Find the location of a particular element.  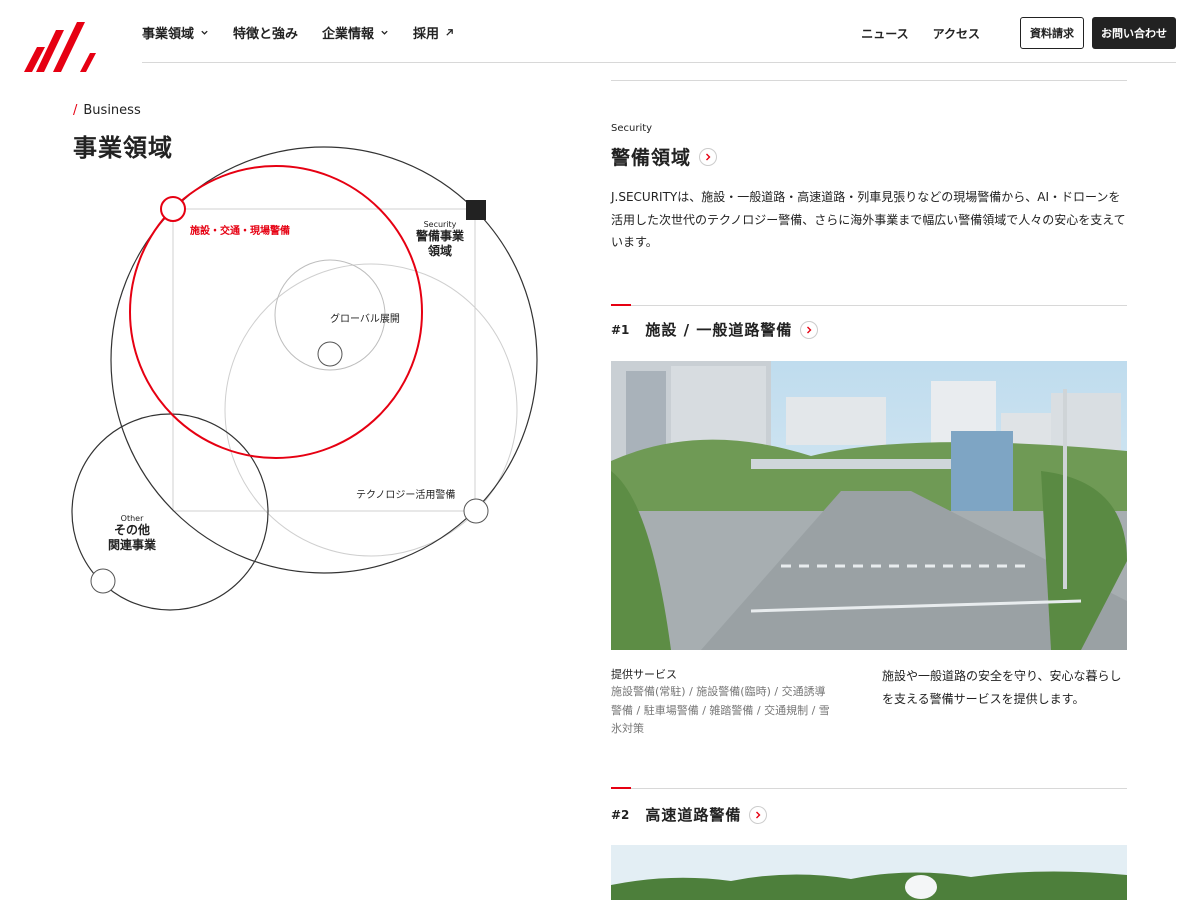

request-materials-button: 資料請求 is located at coordinates (1052, 33).